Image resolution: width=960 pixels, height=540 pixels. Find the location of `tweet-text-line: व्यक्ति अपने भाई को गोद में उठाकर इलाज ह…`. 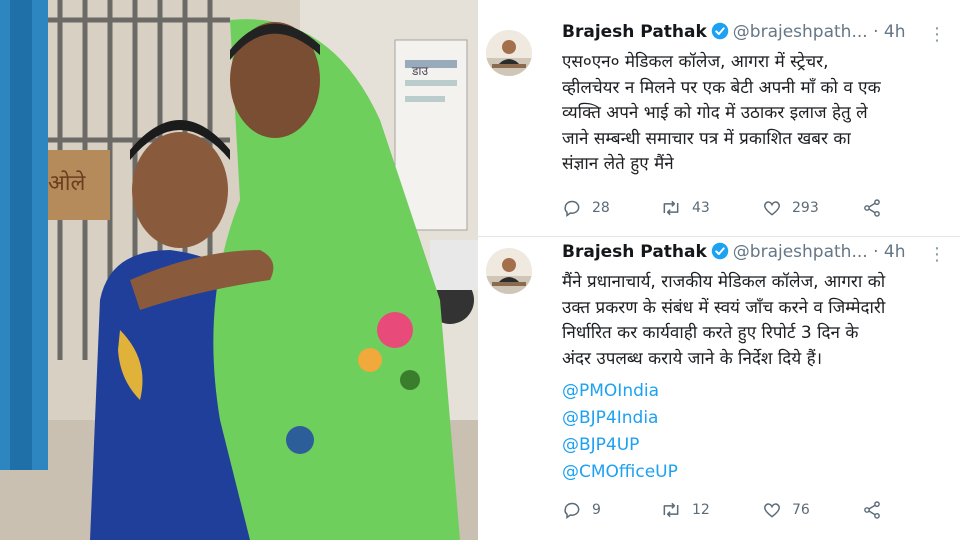

tweet-text-line: व्यक्ति अपने भाई को गोद में उठाकर इलाज ह… is located at coordinates (715, 113).